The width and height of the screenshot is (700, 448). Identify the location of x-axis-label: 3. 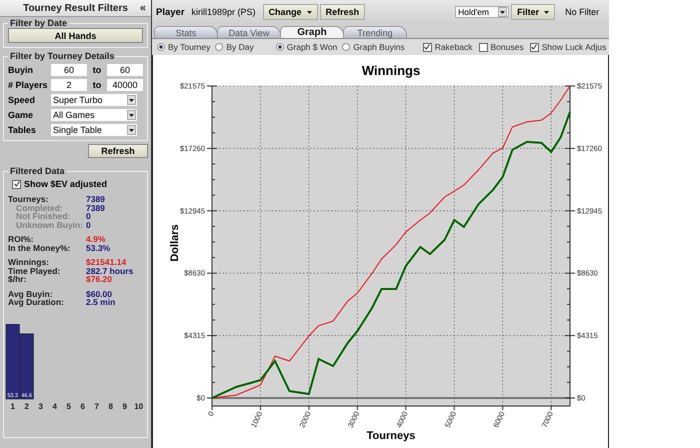
(40, 406).